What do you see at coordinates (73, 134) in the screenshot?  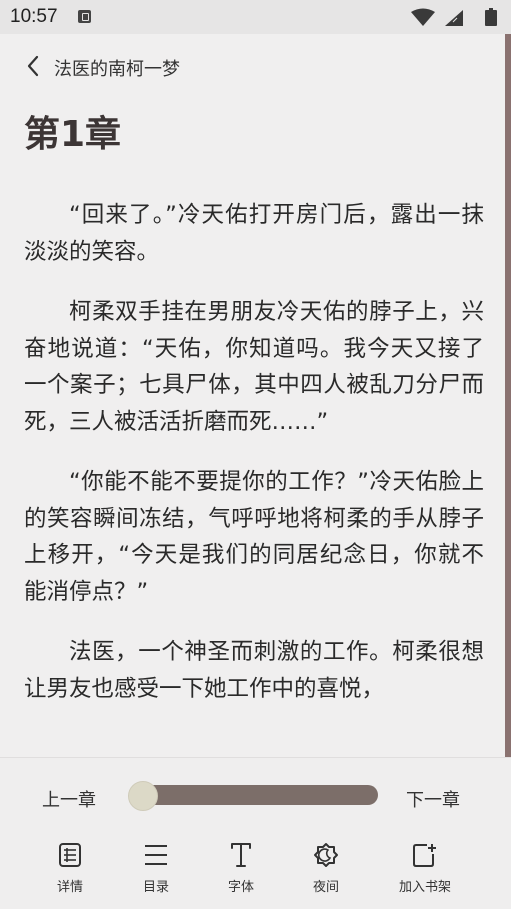 I see `chapter-title: 第1章` at bounding box center [73, 134].